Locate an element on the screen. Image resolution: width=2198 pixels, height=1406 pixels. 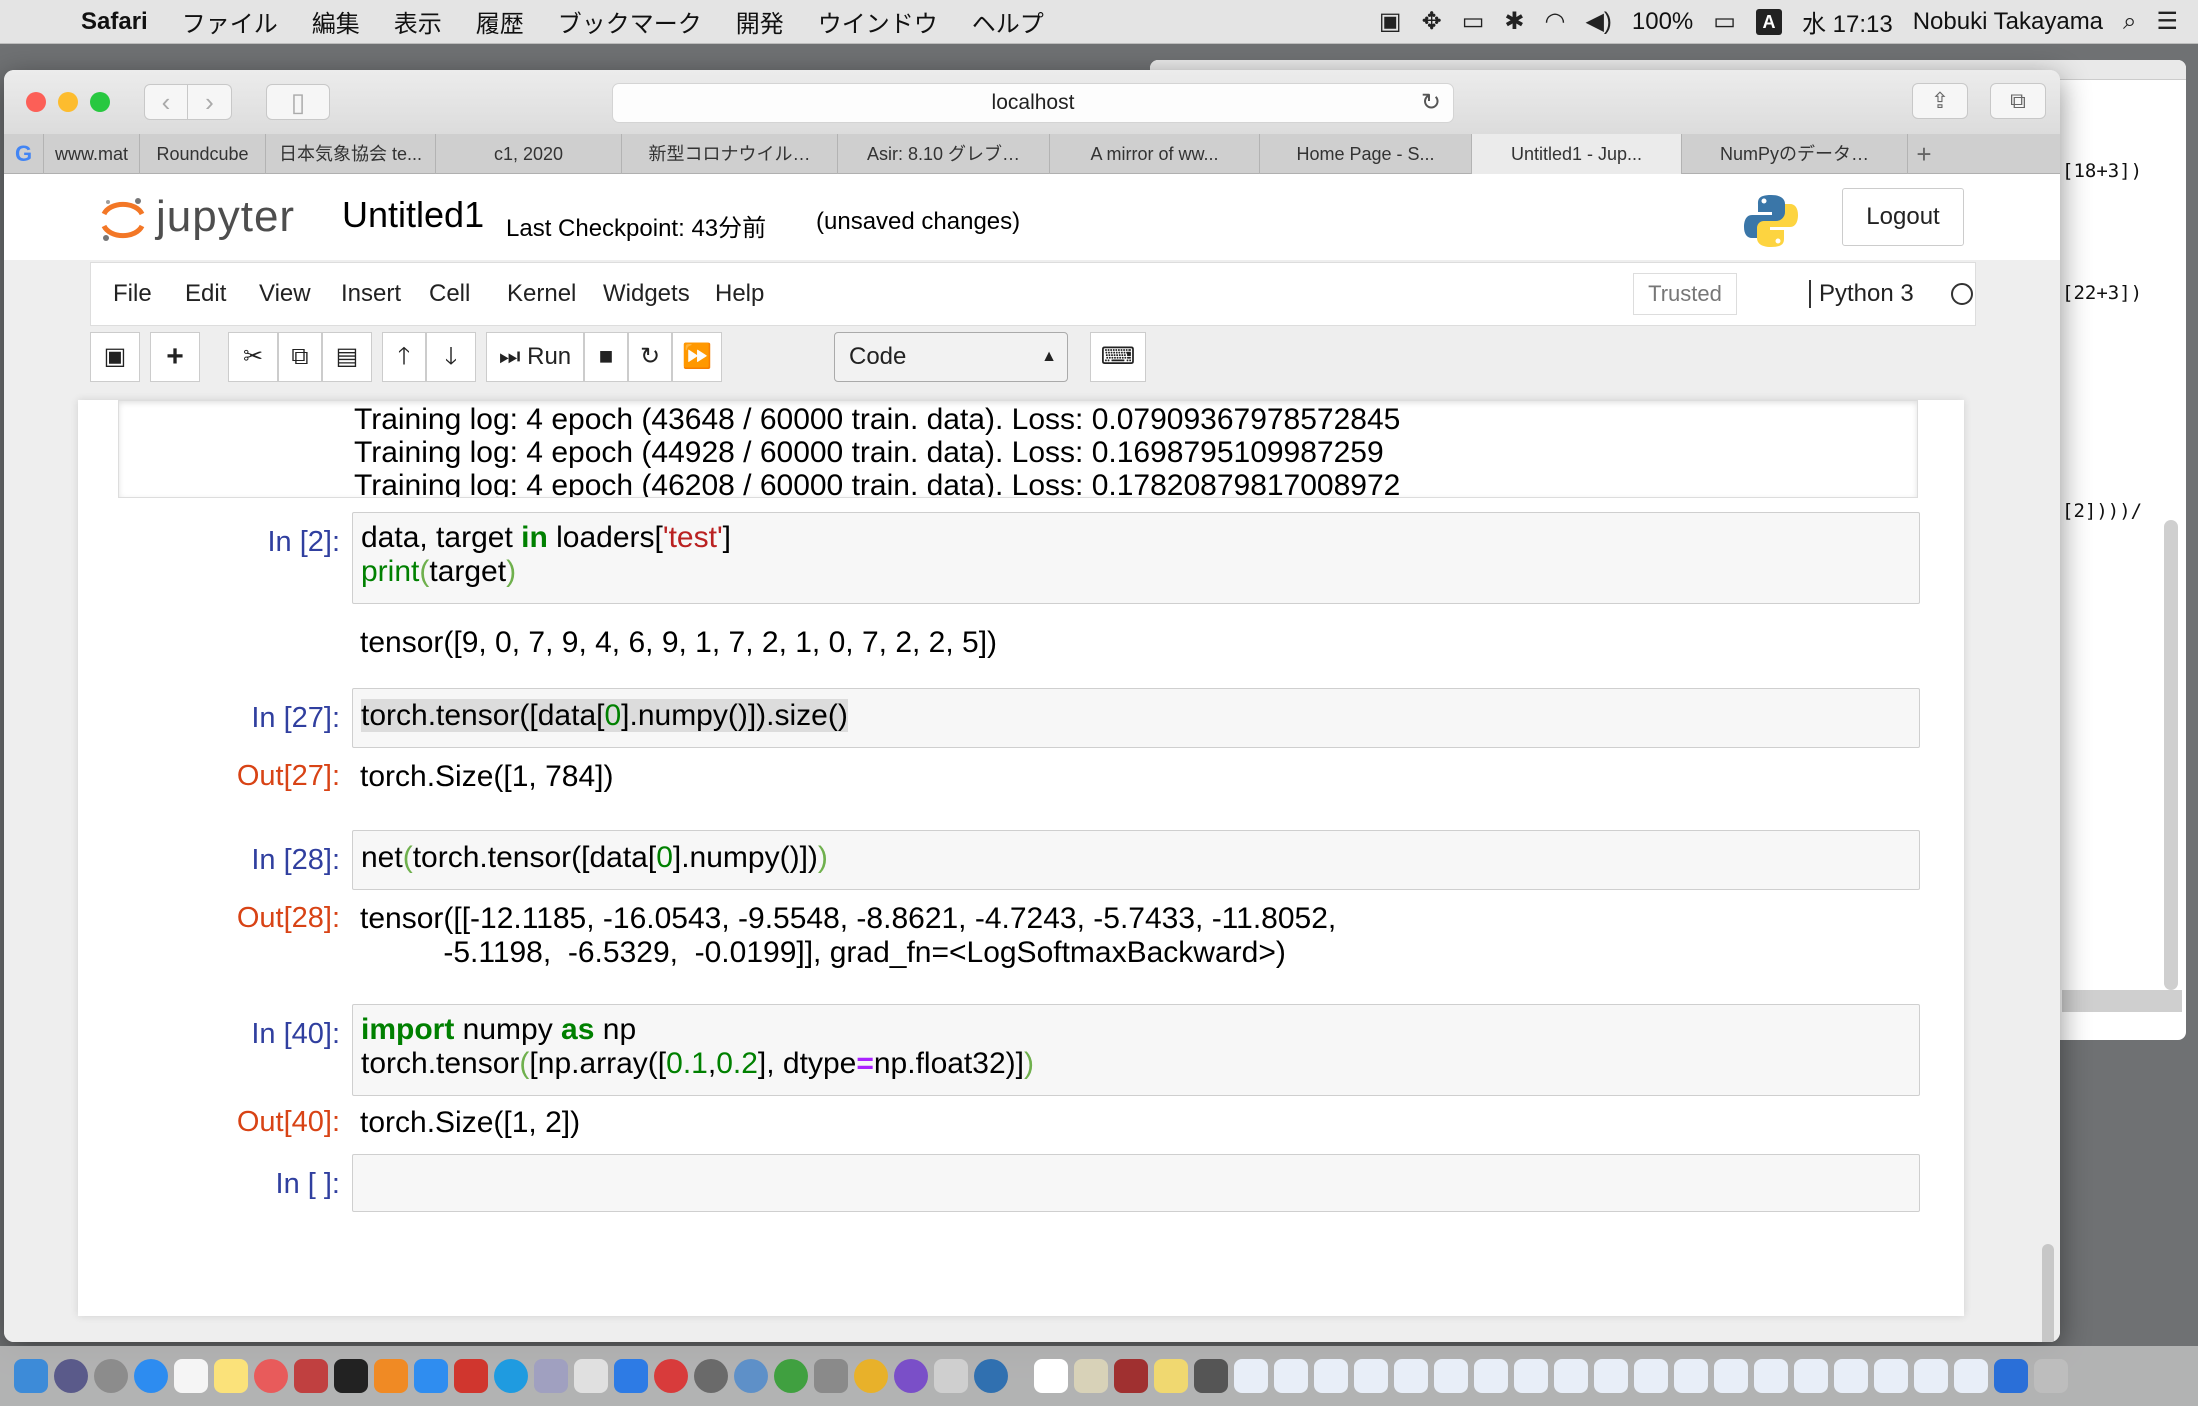
background-vertical-scrollbar is located at coordinates (2171, 755).